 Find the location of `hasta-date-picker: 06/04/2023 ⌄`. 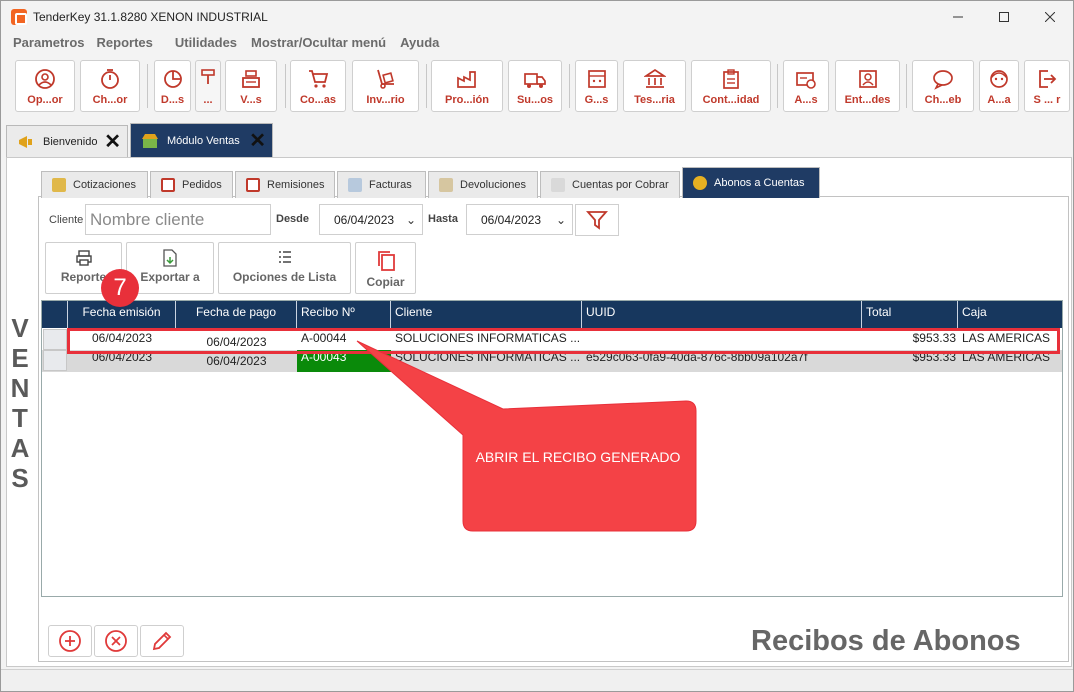

hasta-date-picker: 06/04/2023 ⌄ is located at coordinates (519, 219).